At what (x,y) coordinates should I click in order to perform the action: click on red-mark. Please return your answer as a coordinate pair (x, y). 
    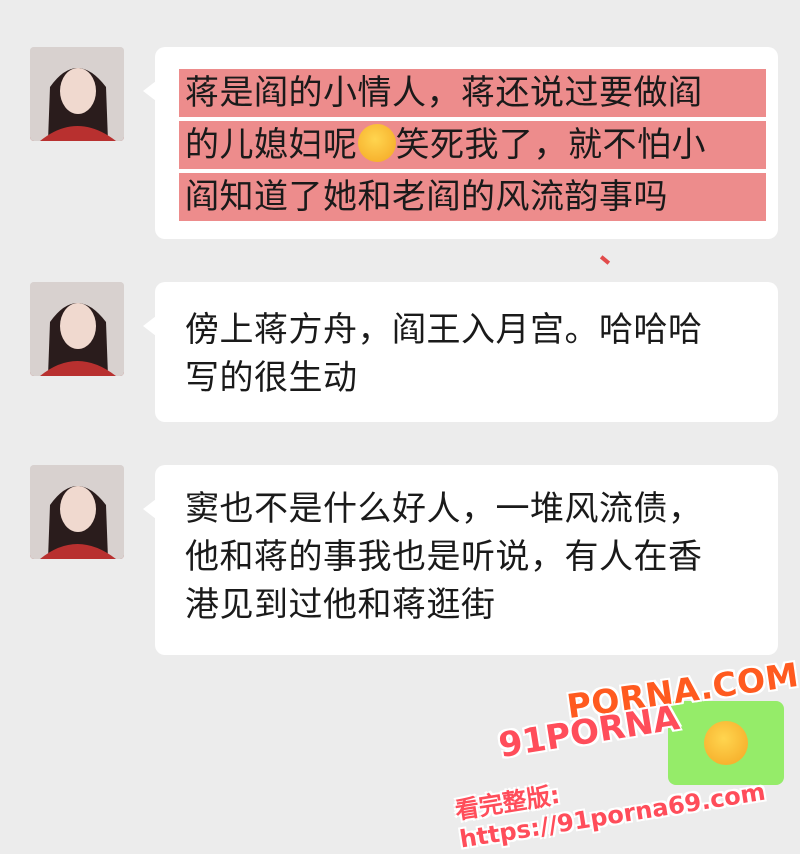
    Looking at the image, I should click on (605, 260).